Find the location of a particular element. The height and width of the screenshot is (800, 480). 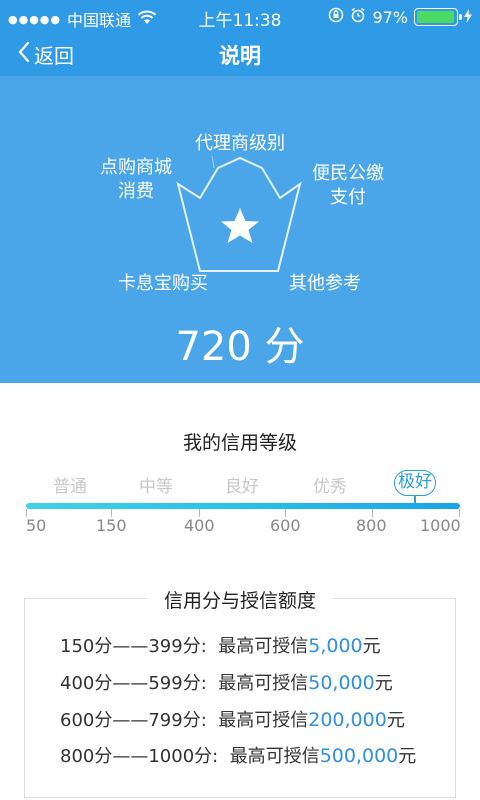

nav-bar: 返回 说明 is located at coordinates (240, 55).